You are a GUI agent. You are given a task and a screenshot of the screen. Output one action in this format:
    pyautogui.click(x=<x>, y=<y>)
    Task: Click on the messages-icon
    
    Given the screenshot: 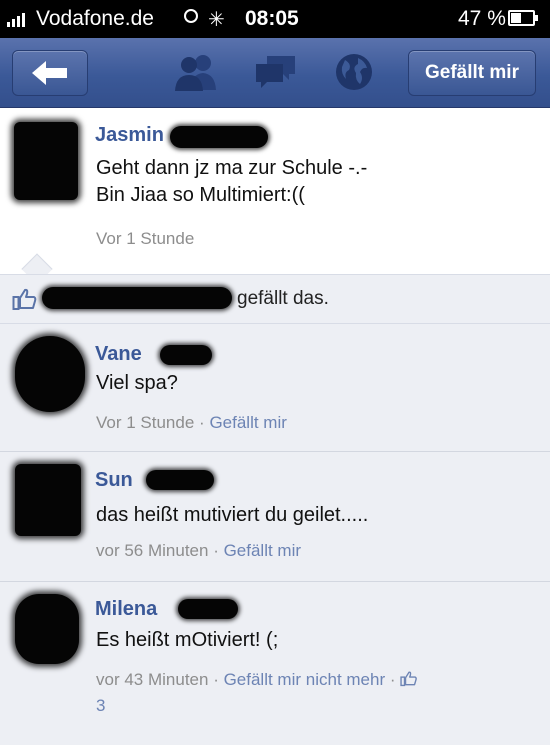 What is the action you would take?
    pyautogui.click(x=276, y=72)
    